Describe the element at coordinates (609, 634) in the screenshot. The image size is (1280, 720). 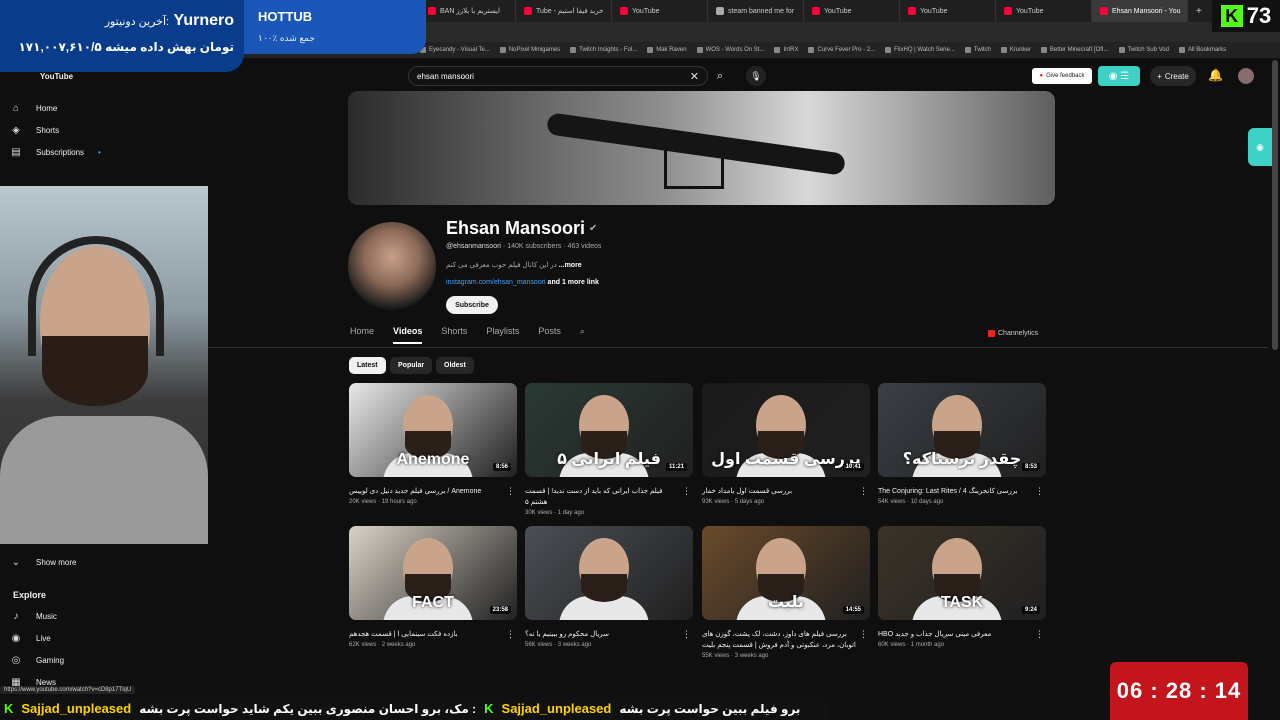
I see `video-title: سریال محکوم رو ببینیم یا نه؟ ⋮` at that location.